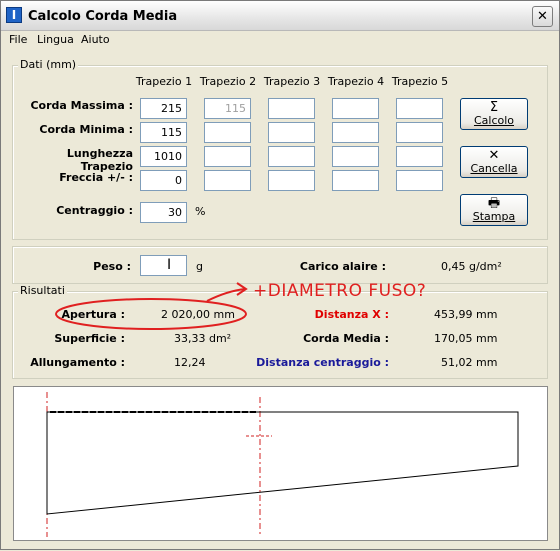  What do you see at coordinates (151, 314) in the screenshot?
I see `apertura-highlight-ellipse` at bounding box center [151, 314].